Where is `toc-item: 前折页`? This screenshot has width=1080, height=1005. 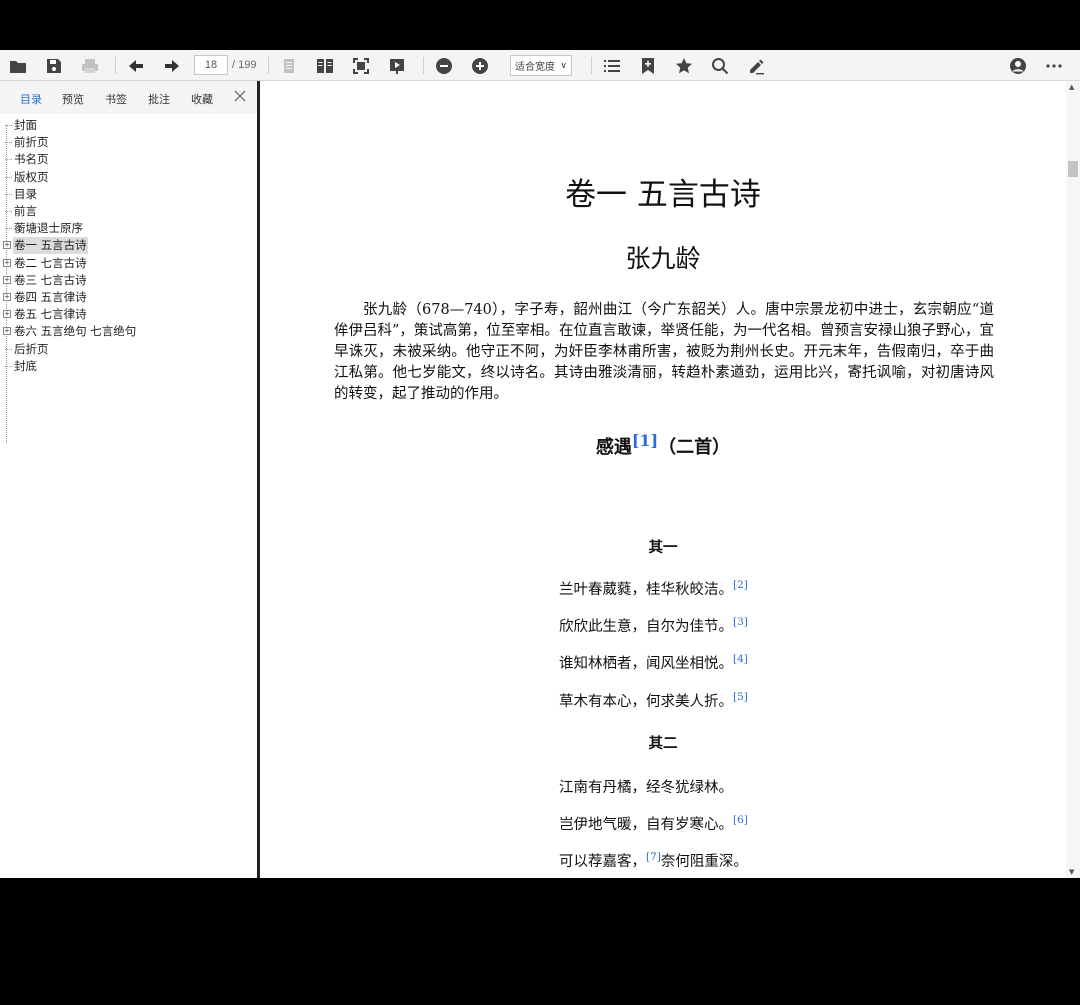
toc-item: 前折页 is located at coordinates (128, 142).